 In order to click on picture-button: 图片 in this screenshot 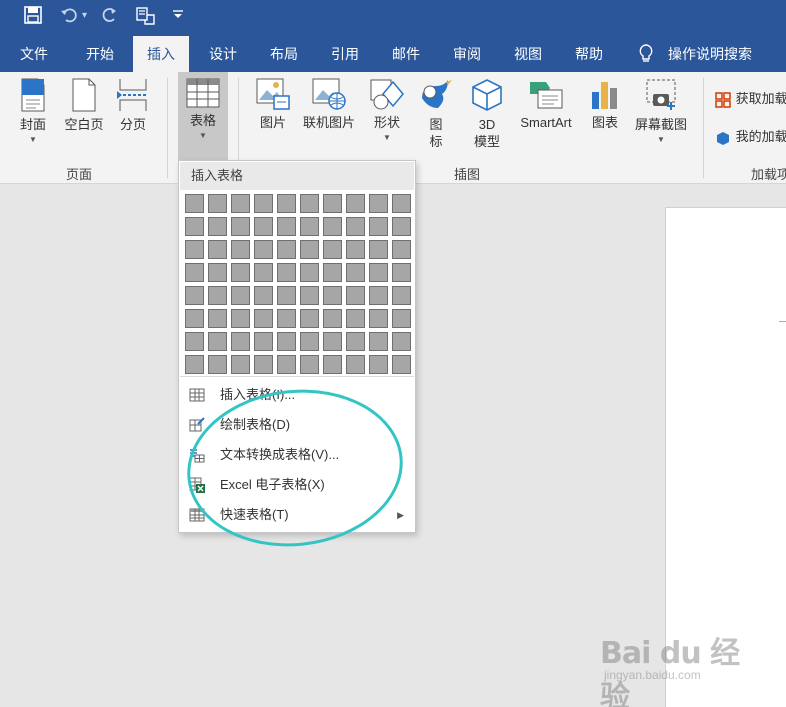, I will do `click(273, 117)`.